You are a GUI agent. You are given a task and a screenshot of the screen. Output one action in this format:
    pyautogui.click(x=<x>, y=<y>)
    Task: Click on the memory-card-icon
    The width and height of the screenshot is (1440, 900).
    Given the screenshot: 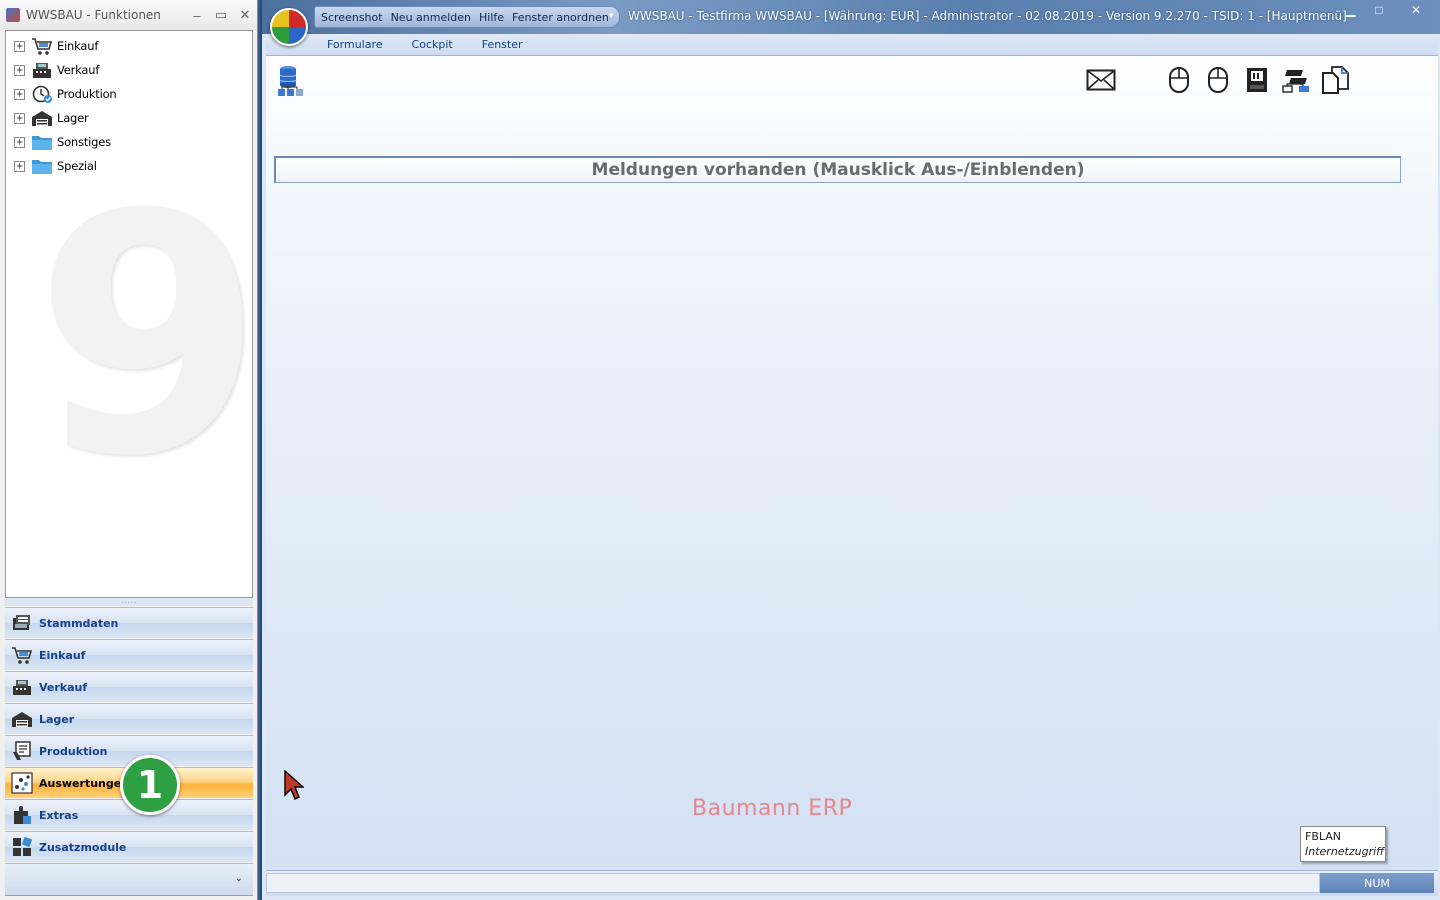 What is the action you would take?
    pyautogui.click(x=1257, y=80)
    